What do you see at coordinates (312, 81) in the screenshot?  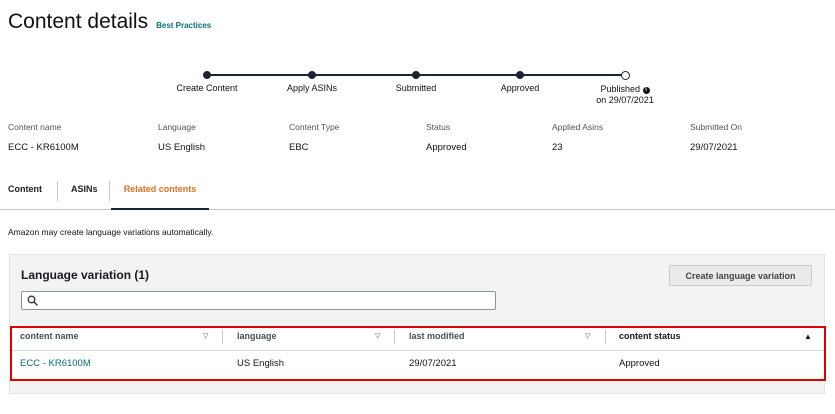 I see `step-apply-asins: Apply ASINs` at bounding box center [312, 81].